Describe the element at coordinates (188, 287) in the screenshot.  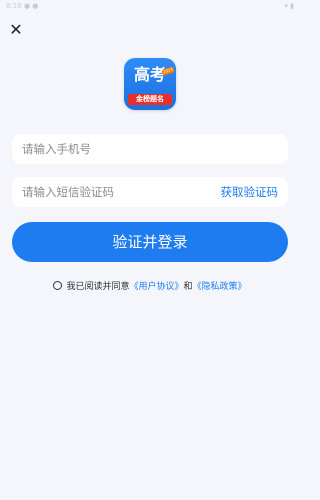
I see `agreement-and: 和` at that location.